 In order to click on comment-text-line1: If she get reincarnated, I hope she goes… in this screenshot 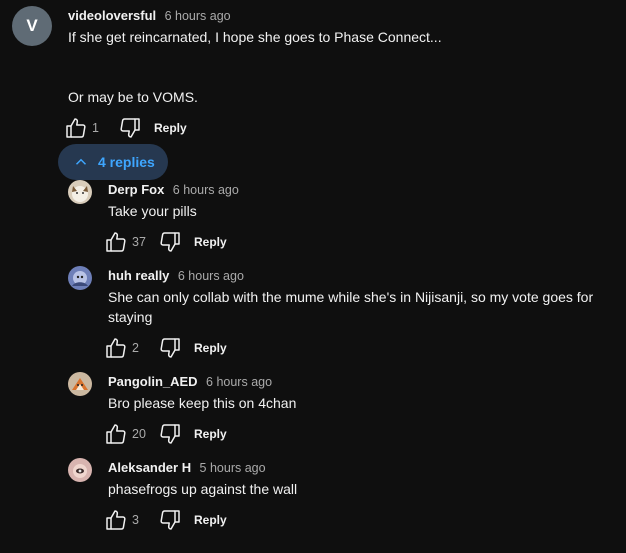, I will do `click(255, 37)`.